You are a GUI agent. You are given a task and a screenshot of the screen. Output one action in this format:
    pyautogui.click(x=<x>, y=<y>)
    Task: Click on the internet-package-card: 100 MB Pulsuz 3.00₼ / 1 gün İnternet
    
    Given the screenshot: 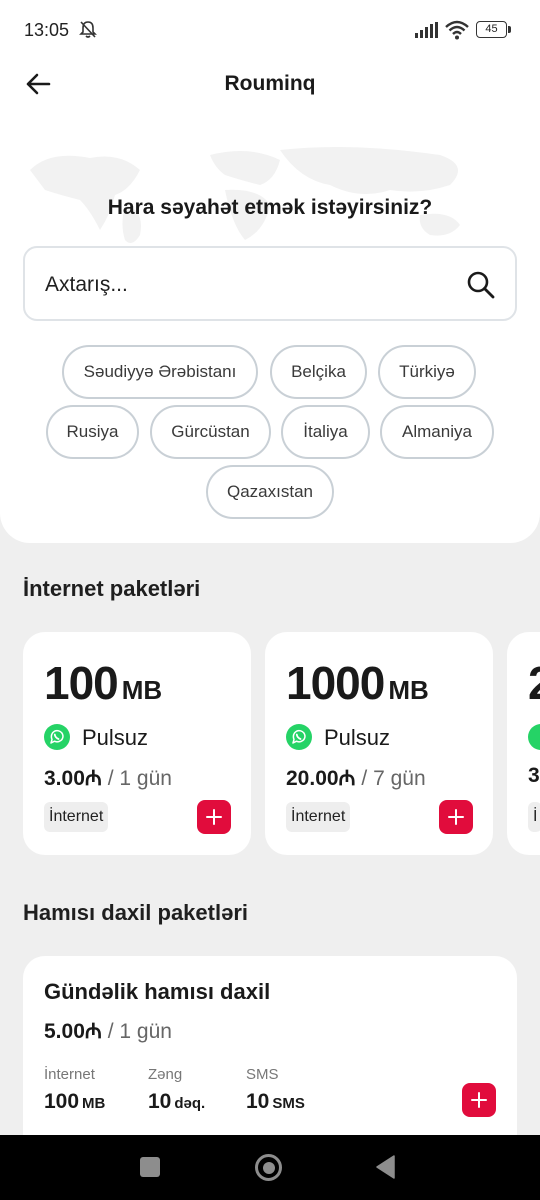 What is the action you would take?
    pyautogui.click(x=137, y=743)
    